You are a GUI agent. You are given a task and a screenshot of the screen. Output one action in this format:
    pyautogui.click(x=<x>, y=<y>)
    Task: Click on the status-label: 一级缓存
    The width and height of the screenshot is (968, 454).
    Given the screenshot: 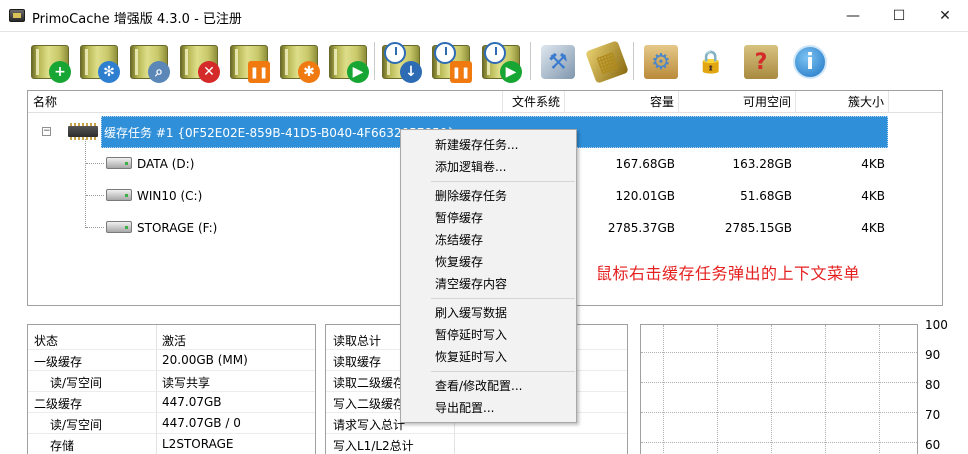 What is the action you would take?
    pyautogui.click(x=58, y=362)
    